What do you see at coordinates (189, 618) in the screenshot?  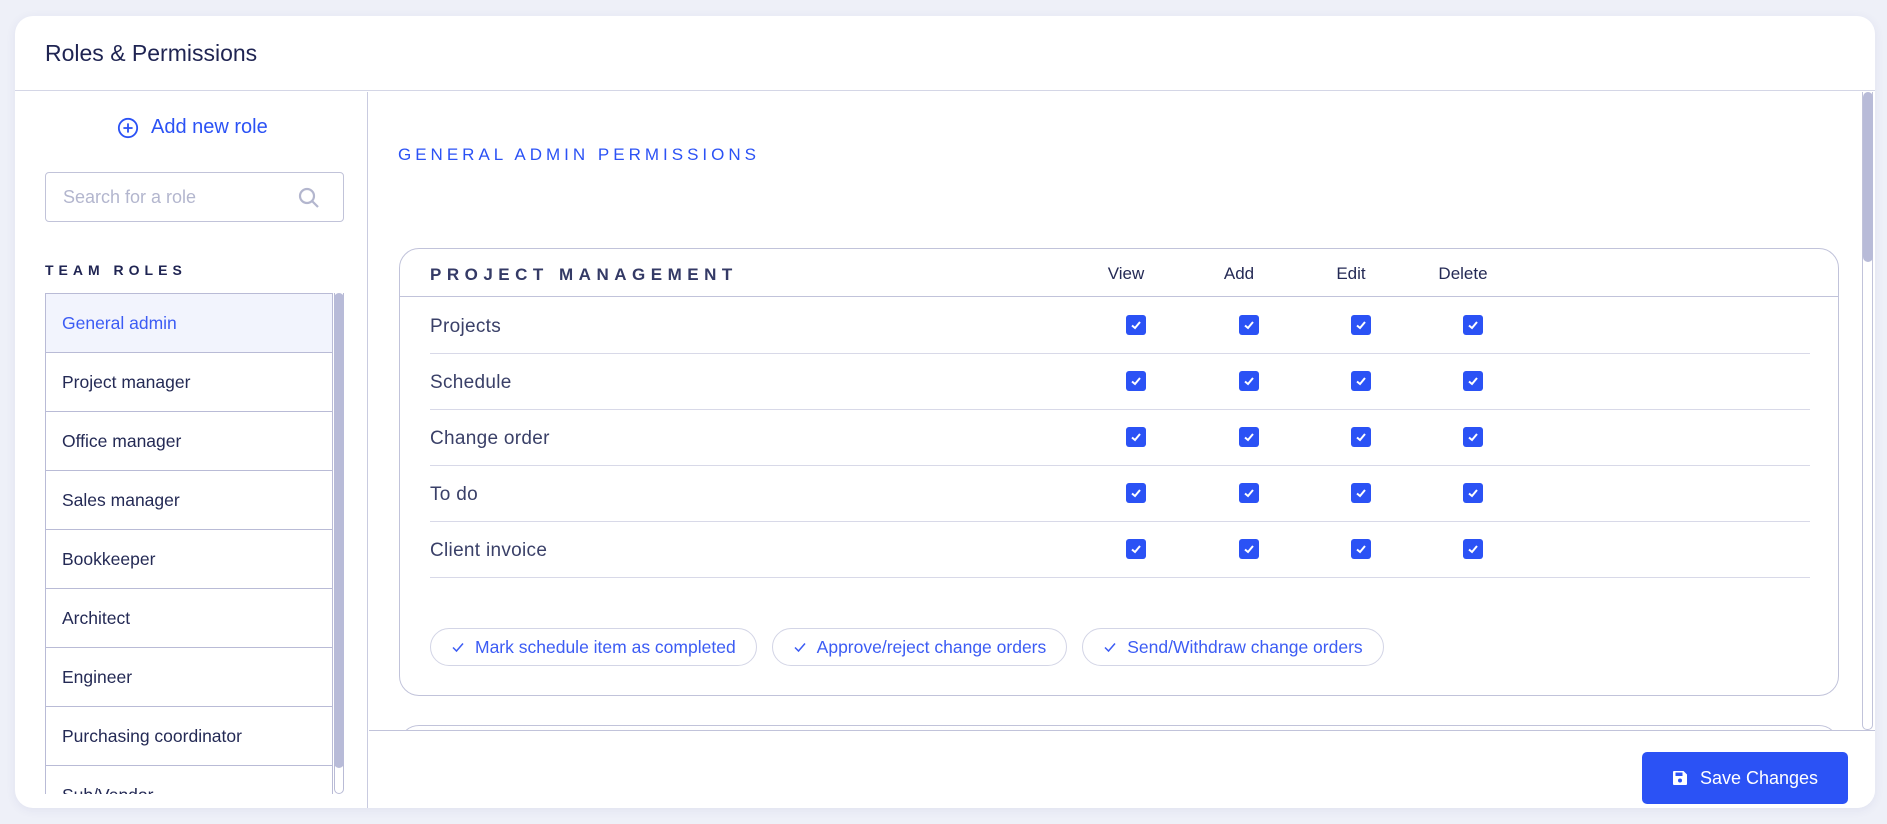 I see `role-item: Architect` at bounding box center [189, 618].